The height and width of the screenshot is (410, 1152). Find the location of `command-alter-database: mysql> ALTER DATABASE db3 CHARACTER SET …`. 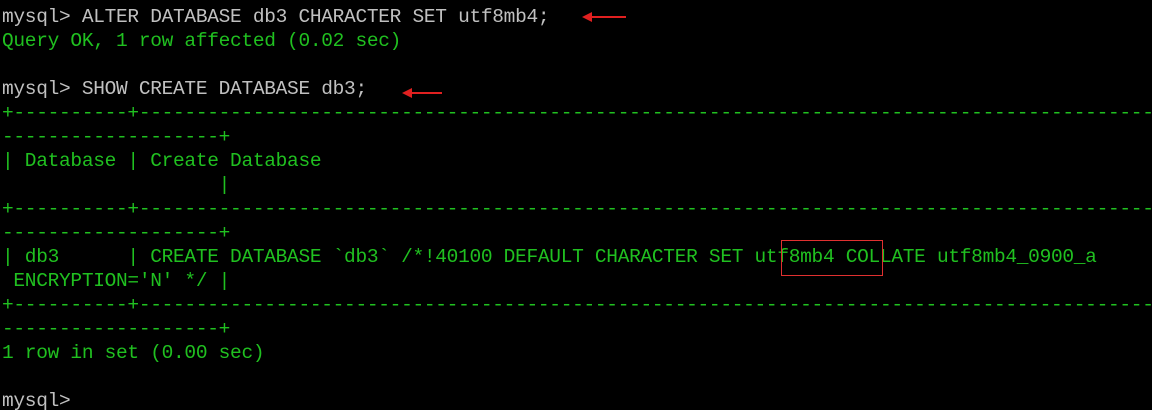

command-alter-database: mysql> ALTER DATABASE db3 CHARACTER SET … is located at coordinates (276, 17).